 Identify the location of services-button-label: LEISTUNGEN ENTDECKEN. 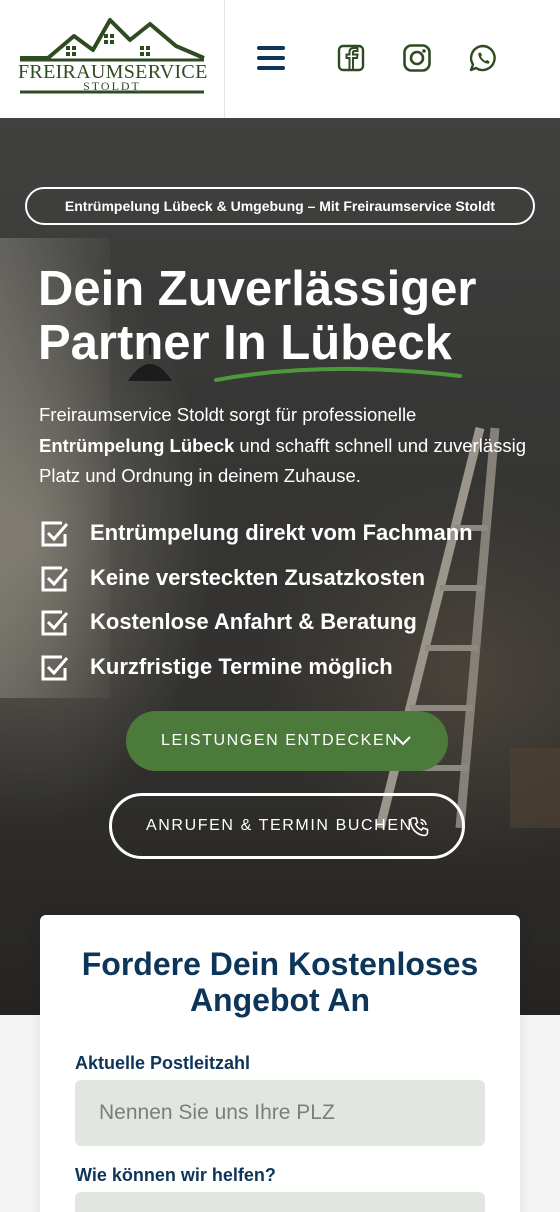
(280, 740).